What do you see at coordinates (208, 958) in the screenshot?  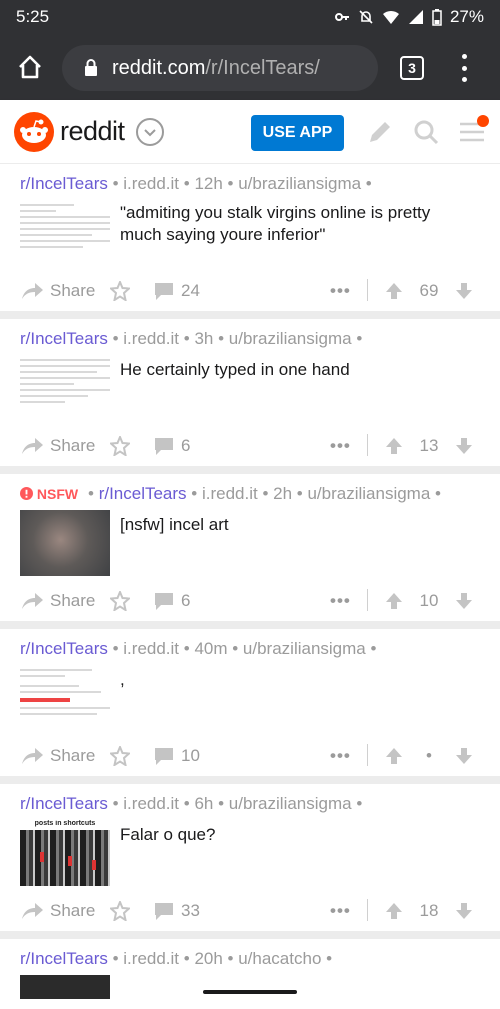 I see `post-age: 20h` at bounding box center [208, 958].